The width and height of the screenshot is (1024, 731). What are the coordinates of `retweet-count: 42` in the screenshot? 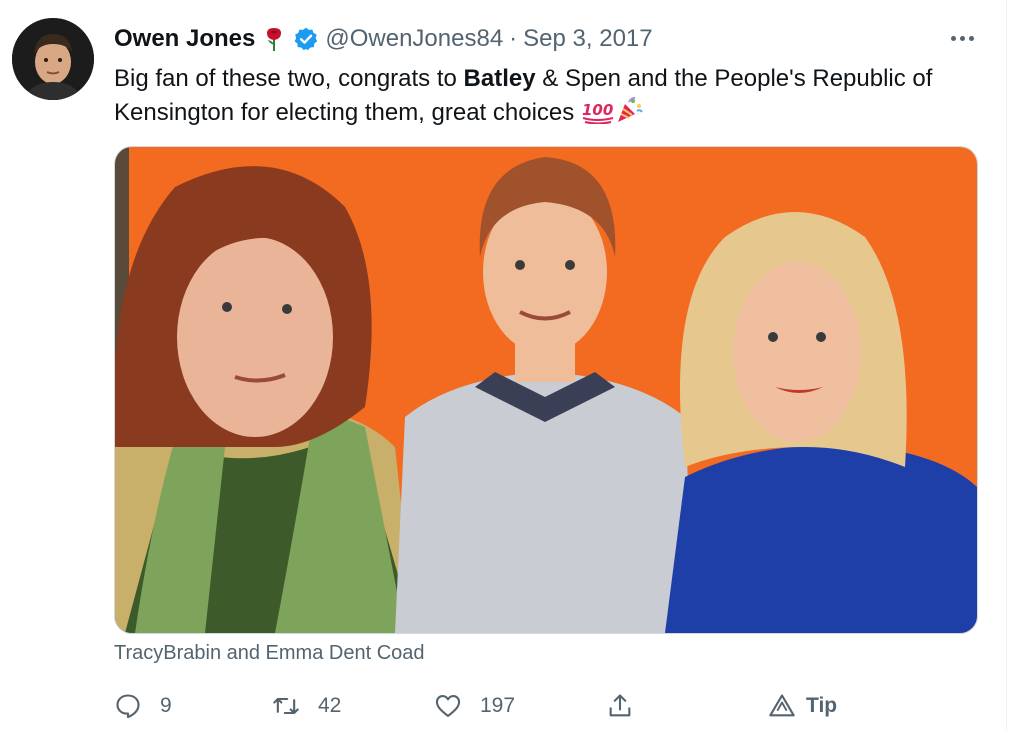 It's located at (330, 705).